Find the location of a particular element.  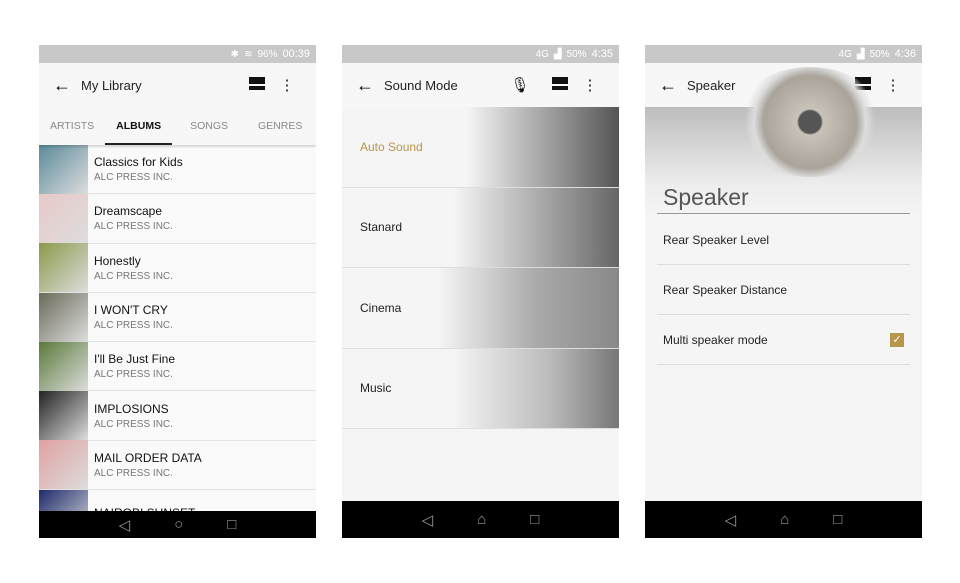

status-bar: 4G ▟ 50% 4:36 is located at coordinates (783, 54).